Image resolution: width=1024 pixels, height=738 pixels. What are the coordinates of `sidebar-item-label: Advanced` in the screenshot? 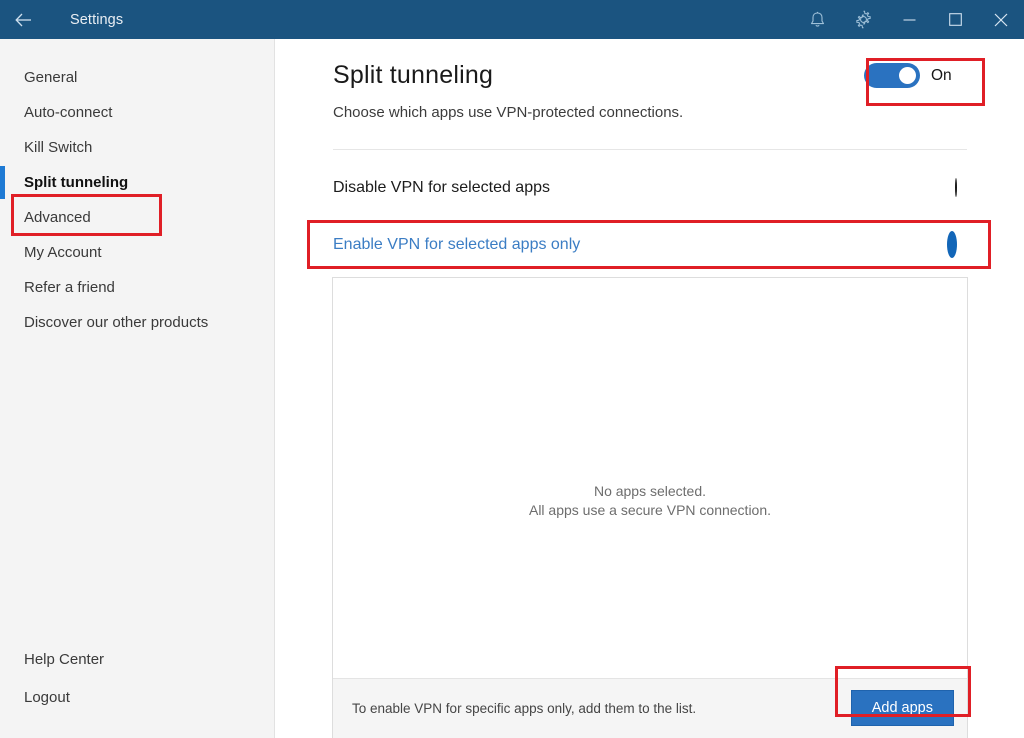 It's located at (57, 217).